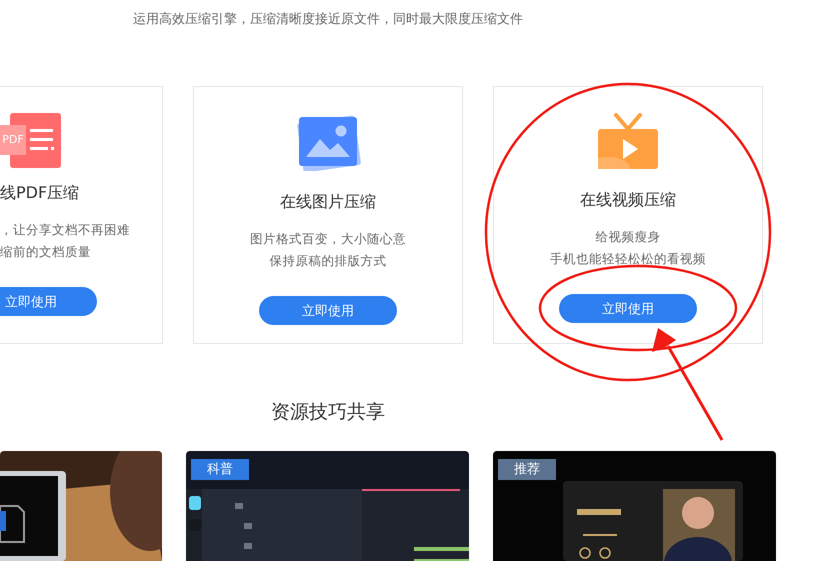 This screenshot has height=561, width=821. I want to click on tagline-text: 运用高效压缩引擎，压缩清晰度接近原文件，同时最大限度压缩文件, so click(328, 19).